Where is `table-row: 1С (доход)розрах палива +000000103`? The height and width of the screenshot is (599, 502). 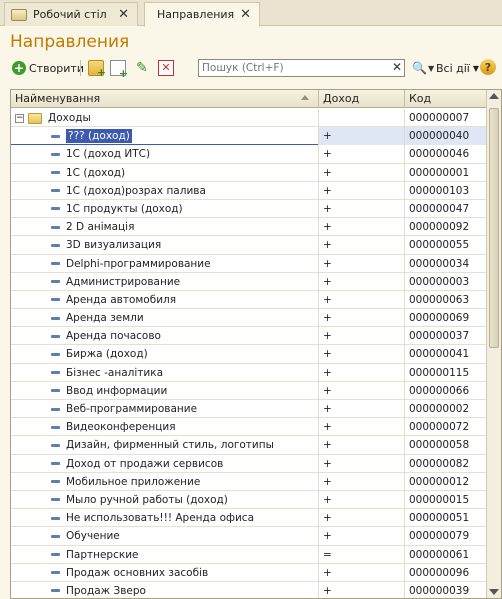
table-row: 1С (доход)розрах палива +000000103 is located at coordinates (249, 190).